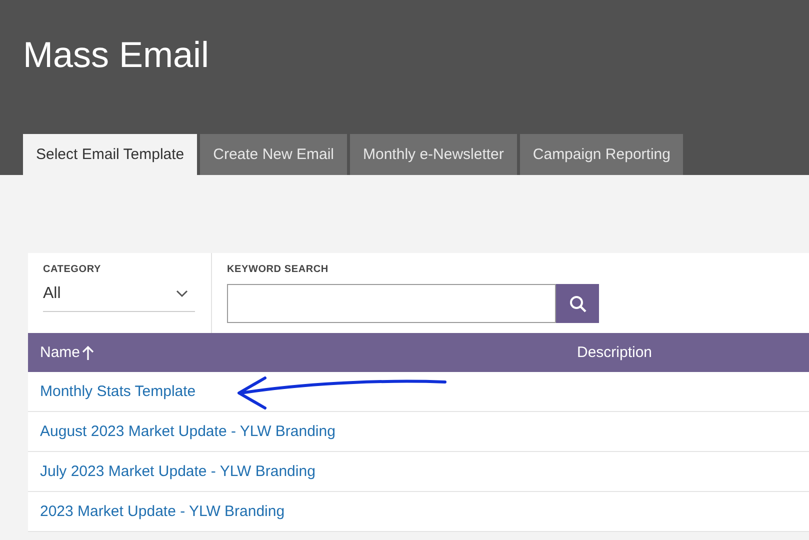 The height and width of the screenshot is (540, 809). What do you see at coordinates (118, 391) in the screenshot?
I see `template-link: Monthly Stats Template` at bounding box center [118, 391].